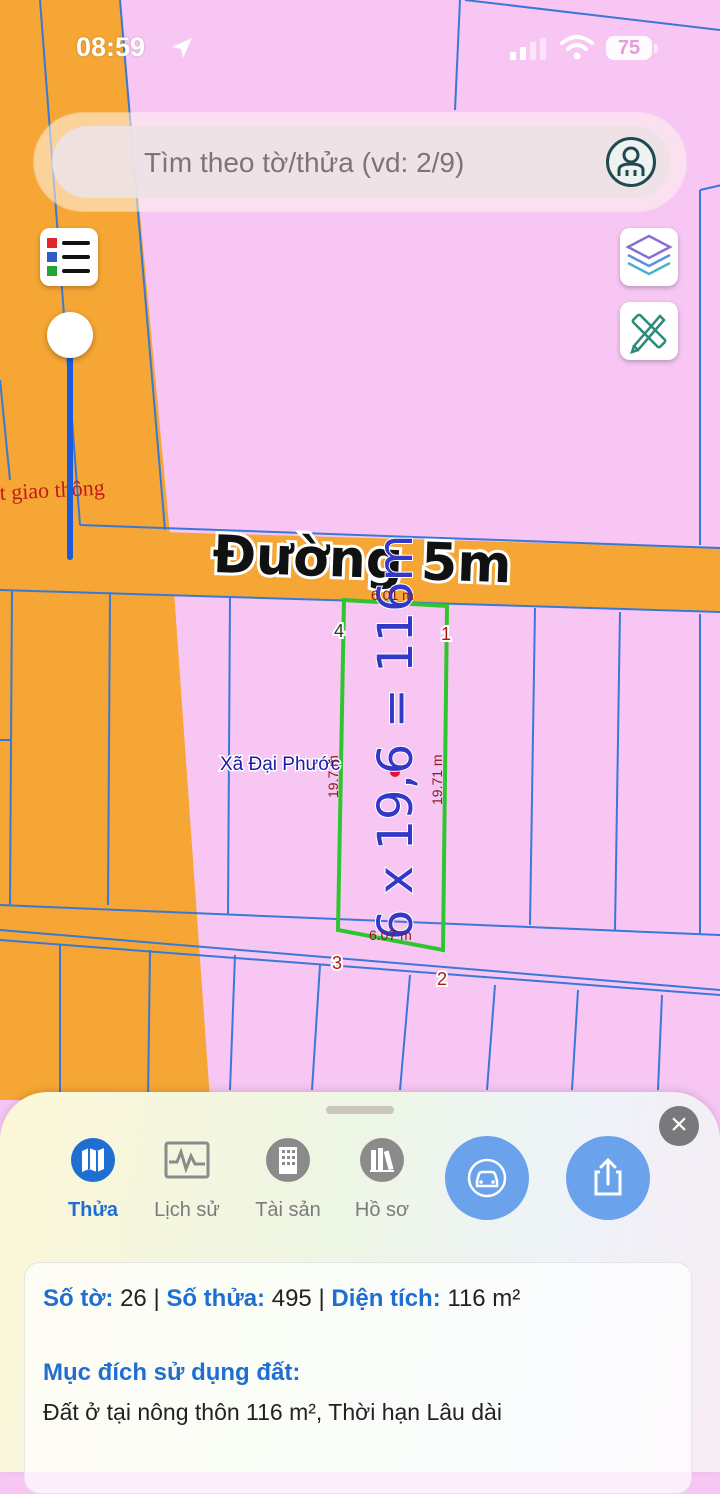 The height and width of the screenshot is (1494, 720). I want to click on user-profile-button, so click(631, 162).